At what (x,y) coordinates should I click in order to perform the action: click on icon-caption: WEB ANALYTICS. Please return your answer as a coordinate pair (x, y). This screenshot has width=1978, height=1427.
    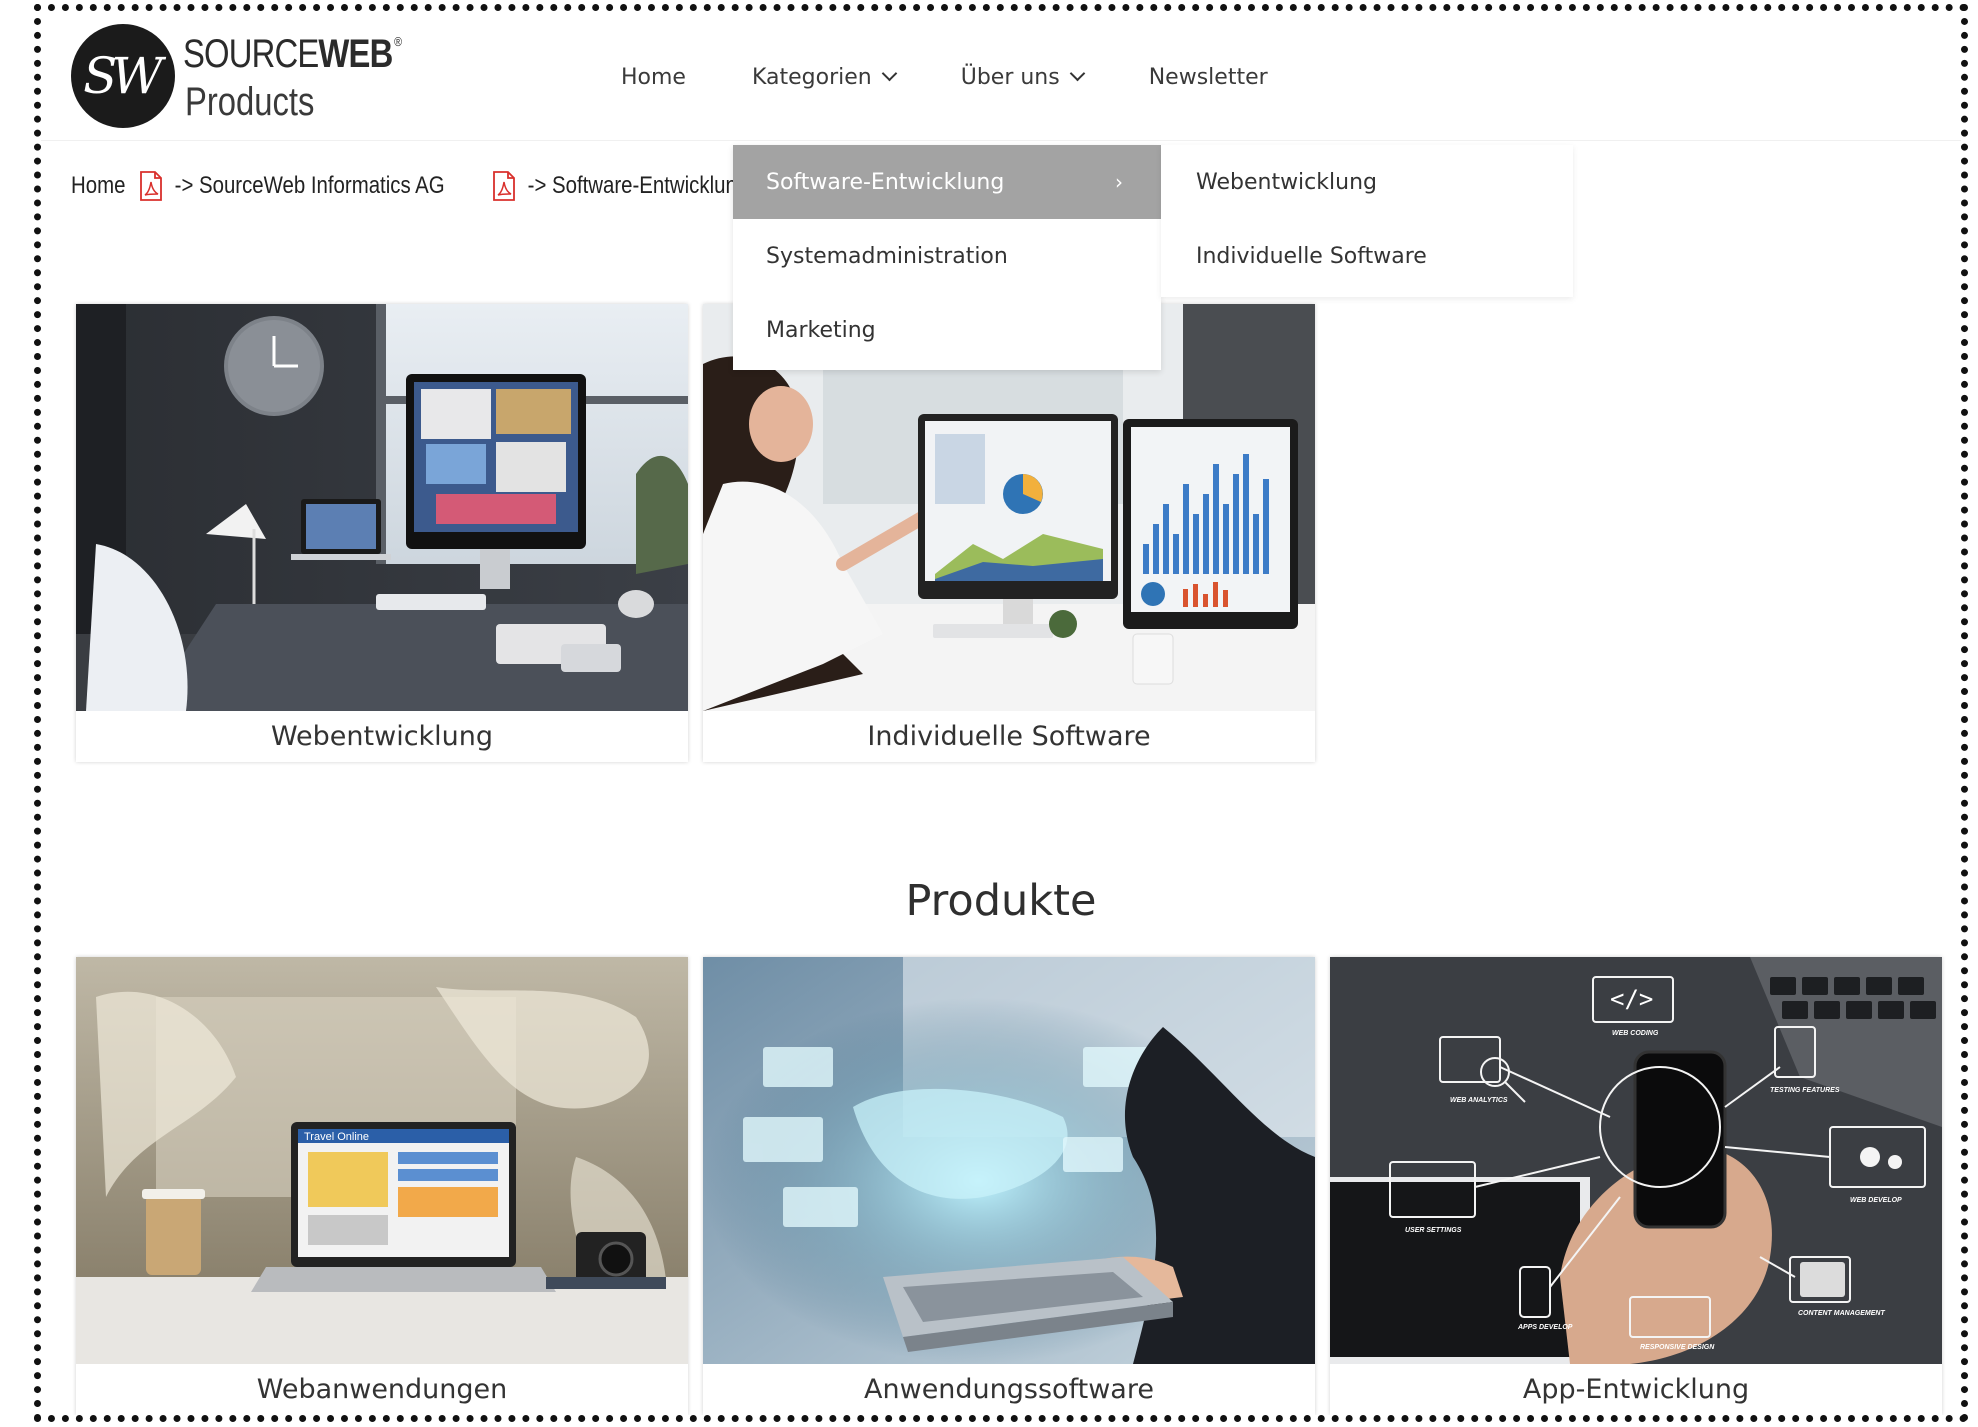
    Looking at the image, I should click on (1479, 1100).